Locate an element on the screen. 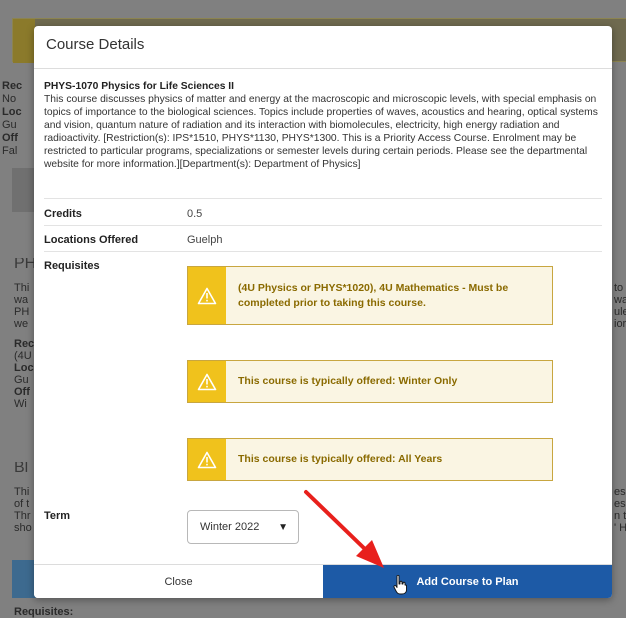  annotation-arrow-icon is located at coordinates (344, 529).